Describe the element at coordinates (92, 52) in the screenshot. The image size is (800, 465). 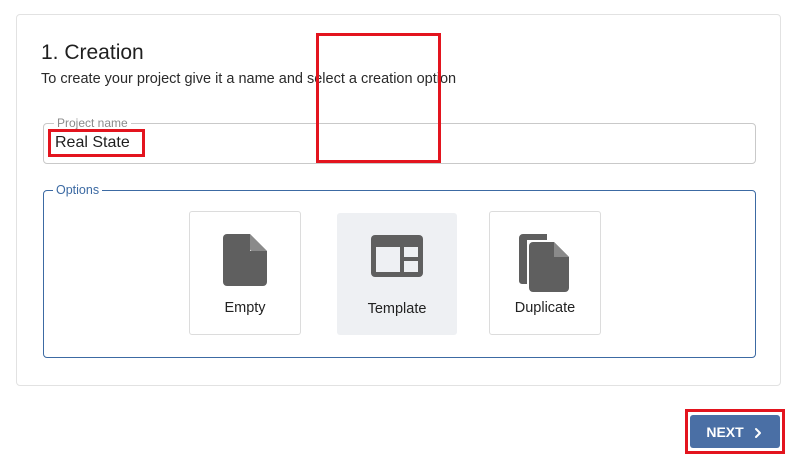
I see `step-title: 1. Creation` at that location.